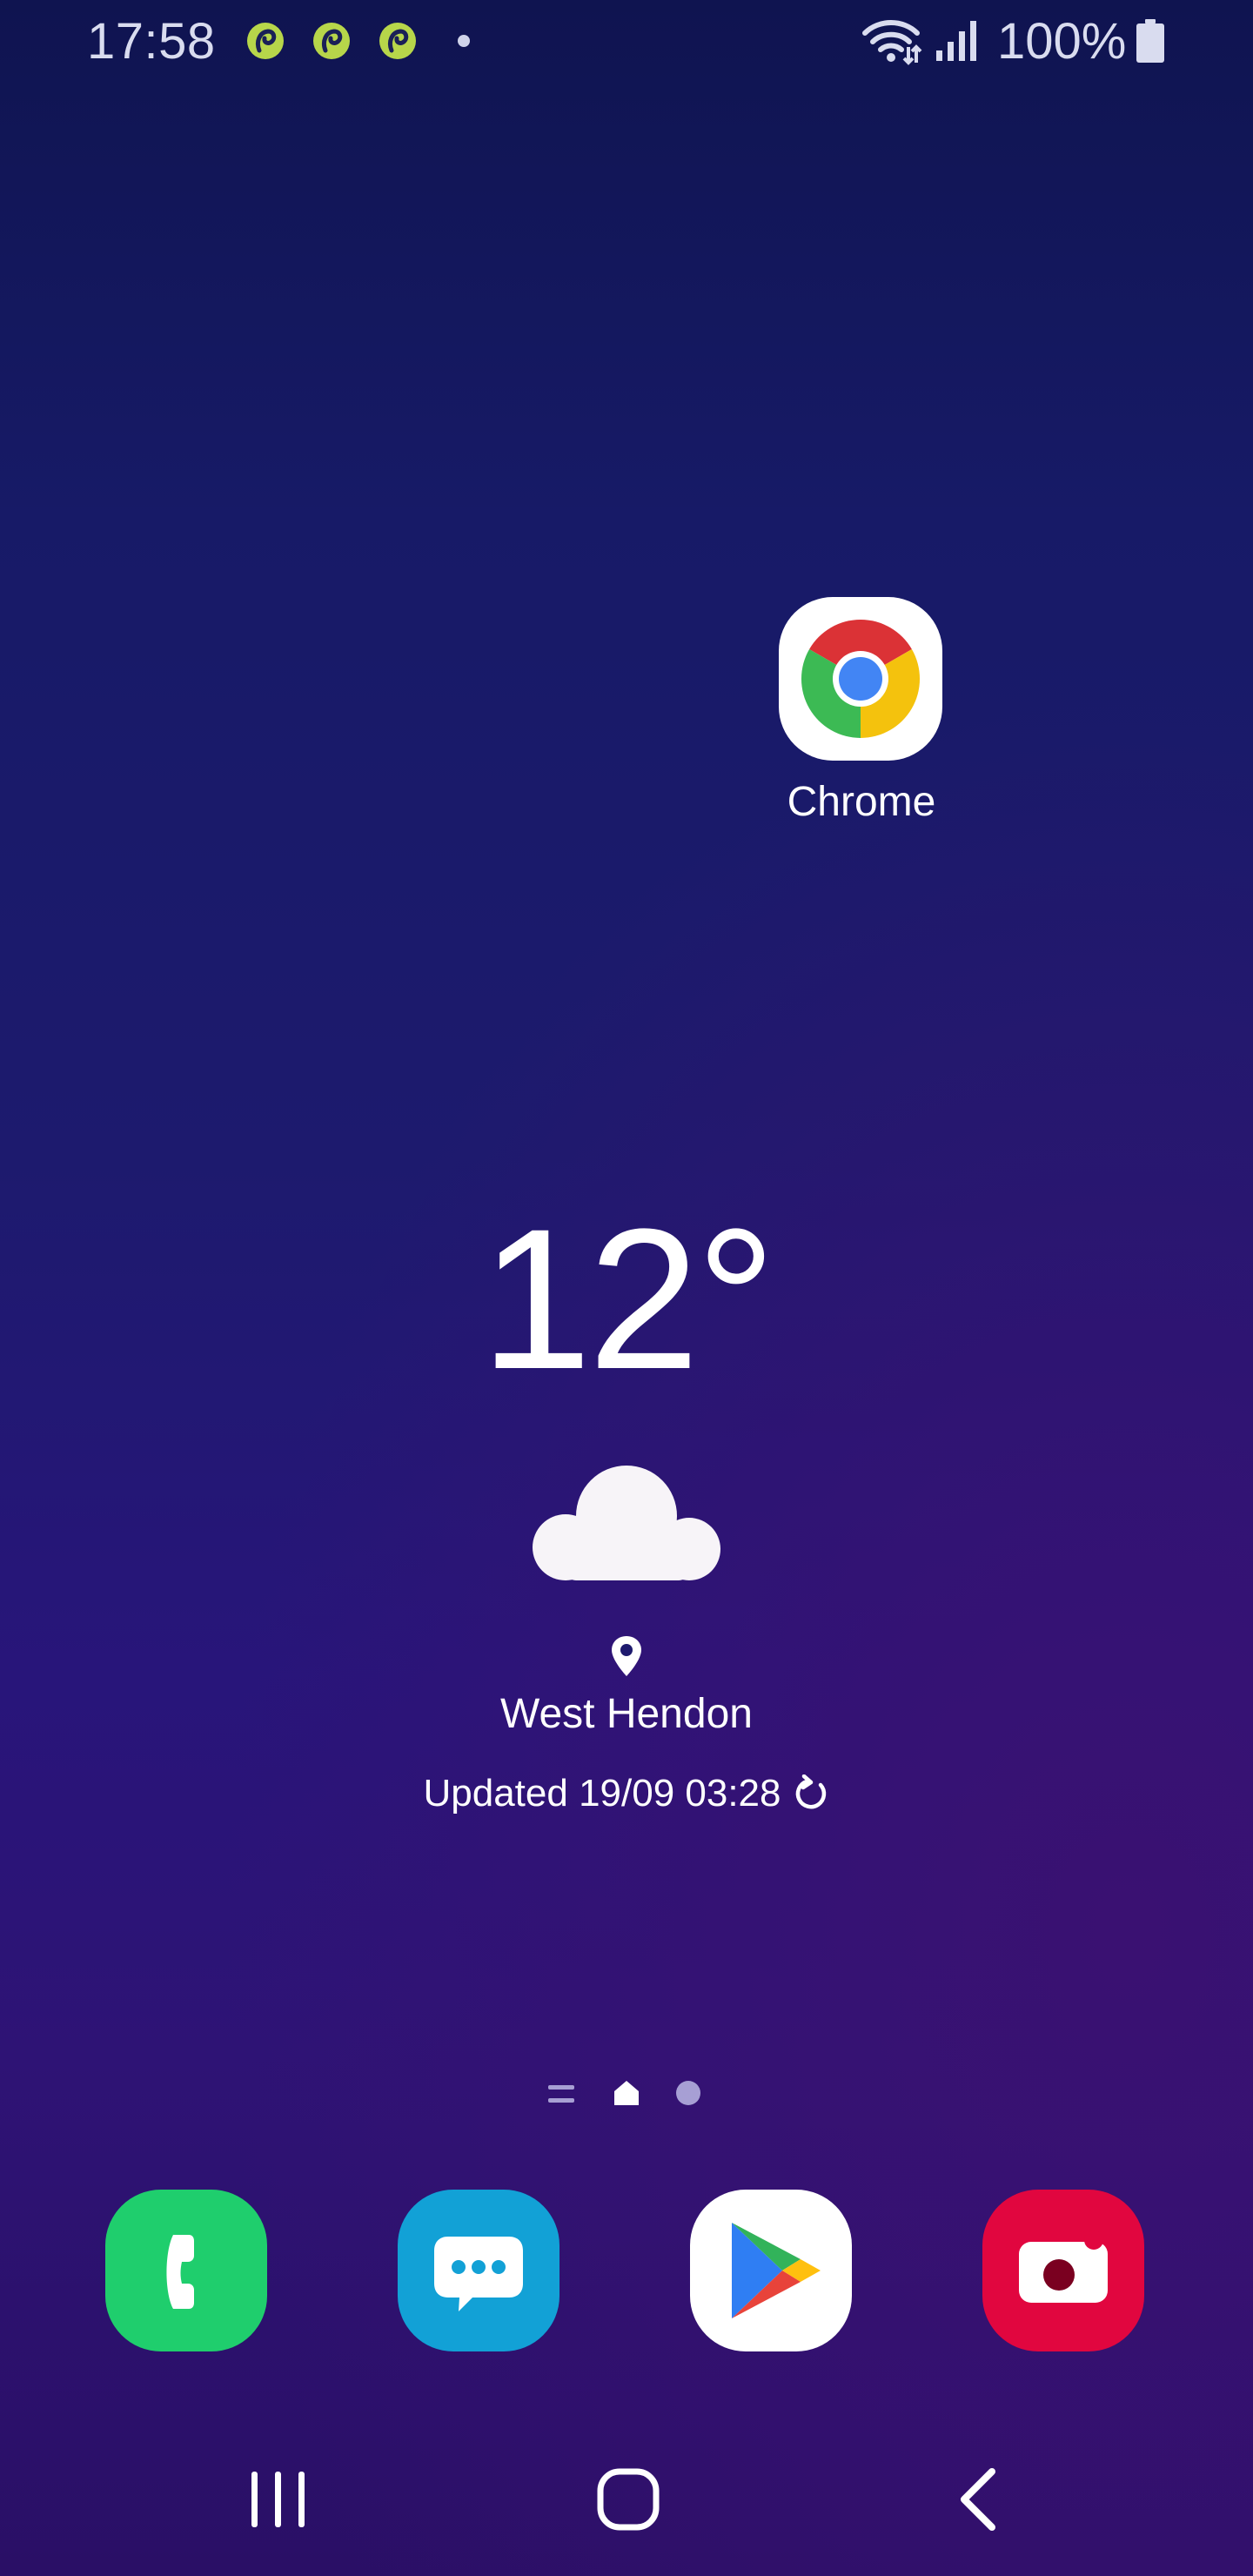 The image size is (1253, 2576). What do you see at coordinates (811, 1794) in the screenshot?
I see `refresh-icon` at bounding box center [811, 1794].